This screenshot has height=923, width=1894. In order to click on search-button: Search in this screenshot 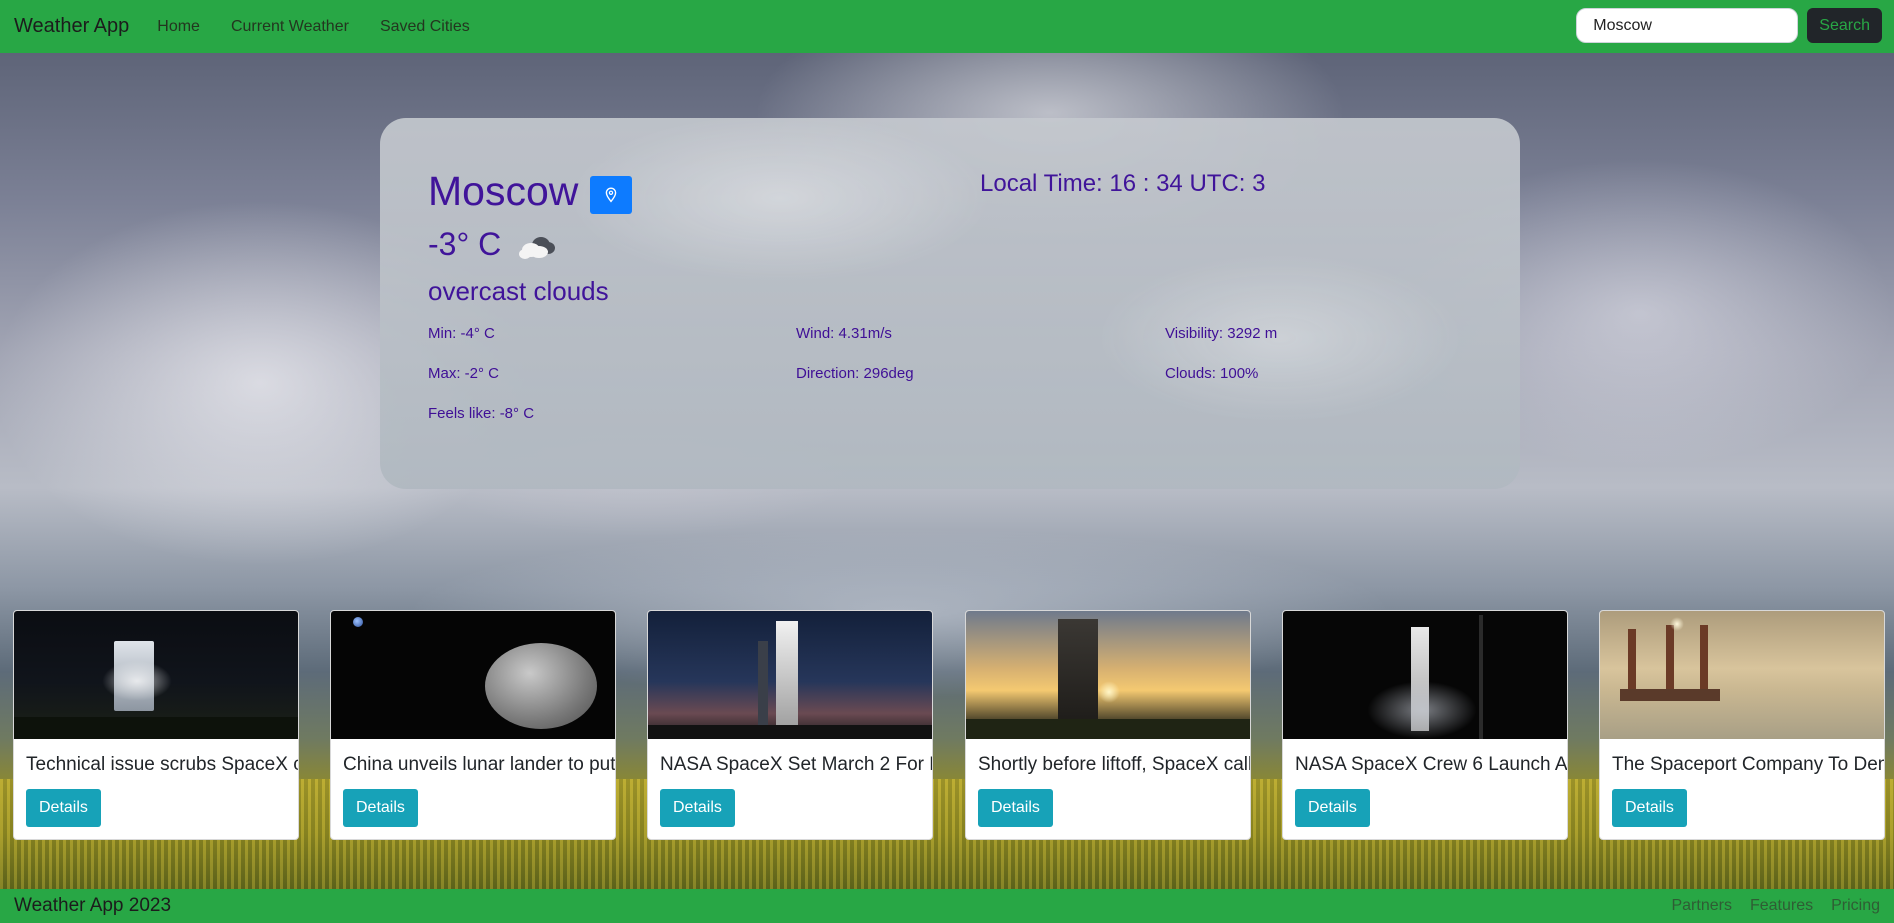, I will do `click(1844, 25)`.